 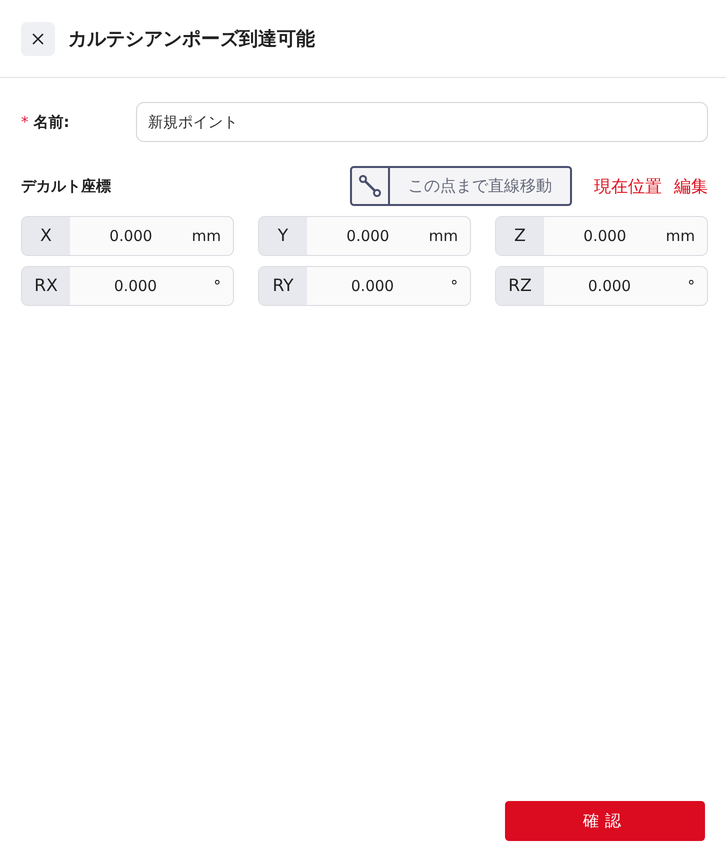 I want to click on dialog-title: カルテシアンポーズ到達可能, so click(x=191, y=39).